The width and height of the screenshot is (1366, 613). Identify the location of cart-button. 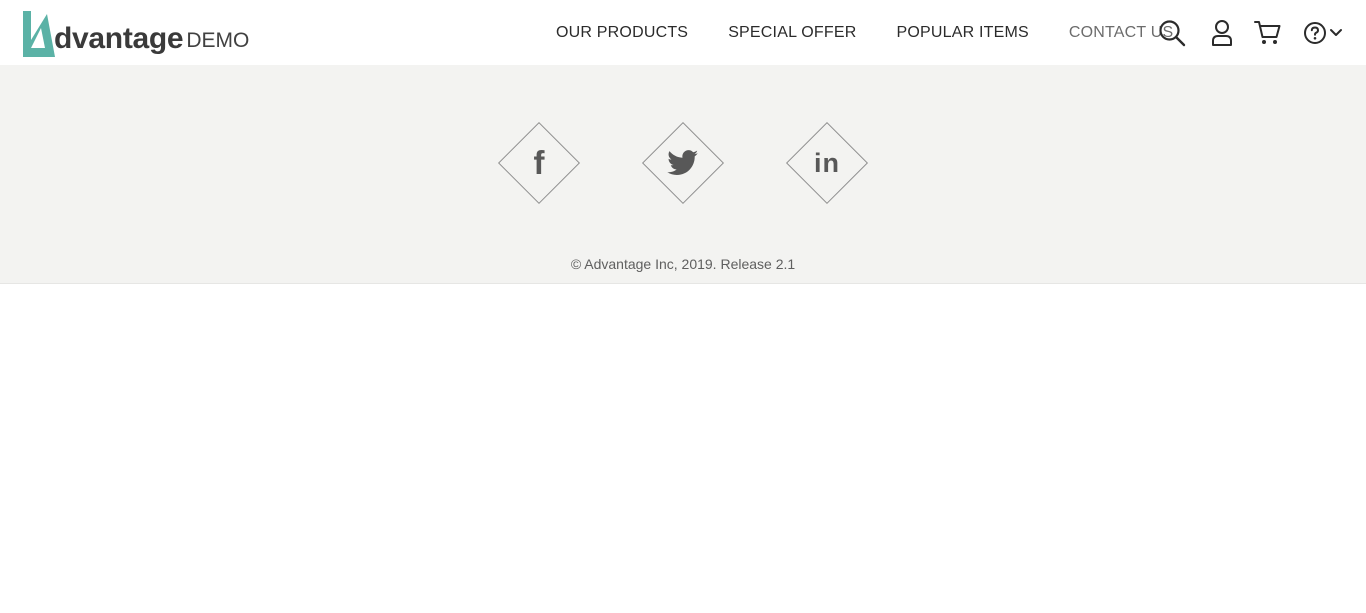
(1268, 33).